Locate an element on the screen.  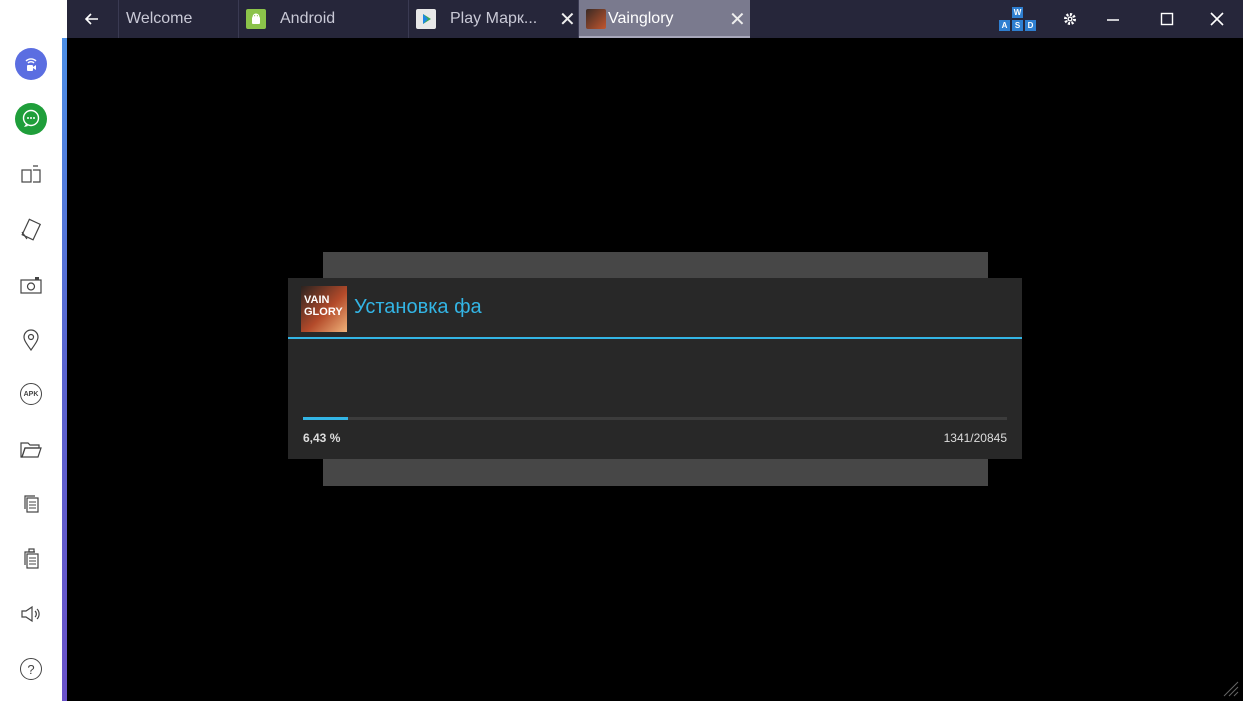
dialog-divider is located at coordinates (655, 338).